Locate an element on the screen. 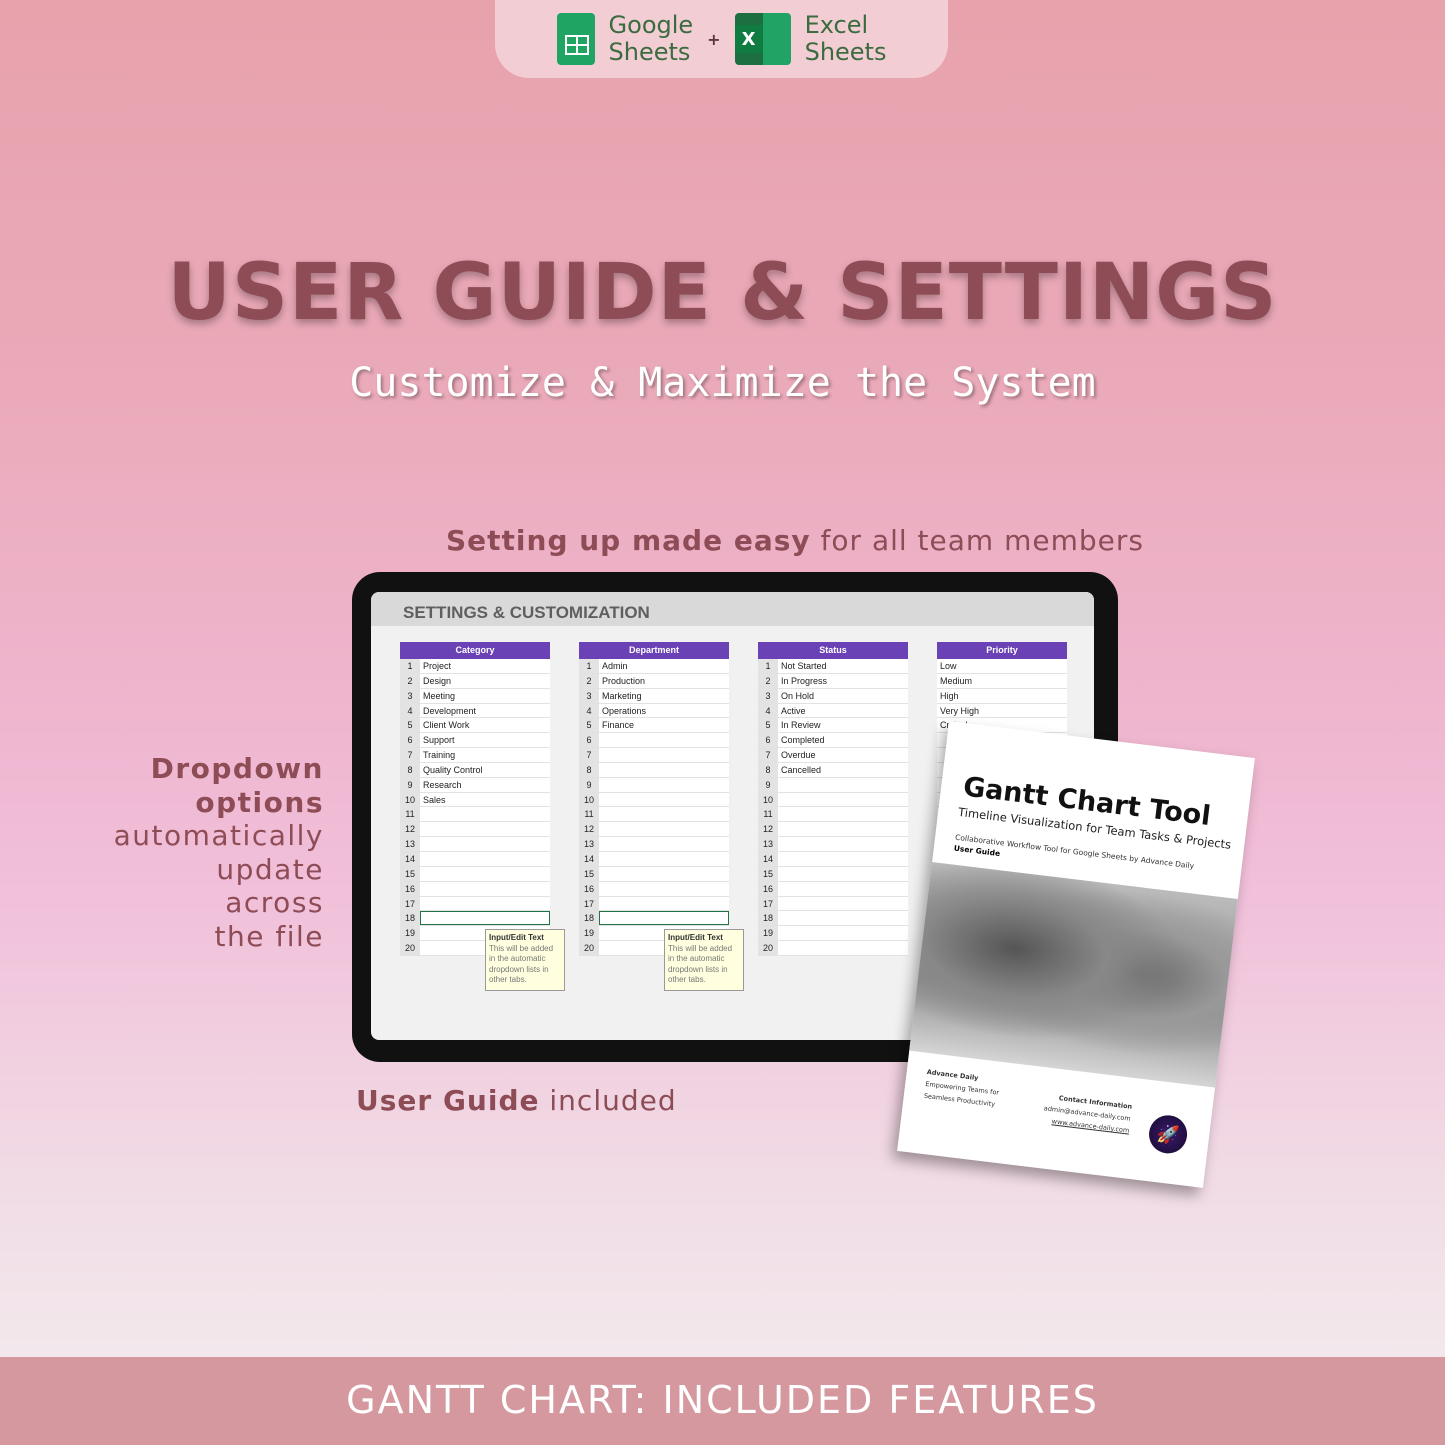  cell-value: Production is located at coordinates (664, 681).